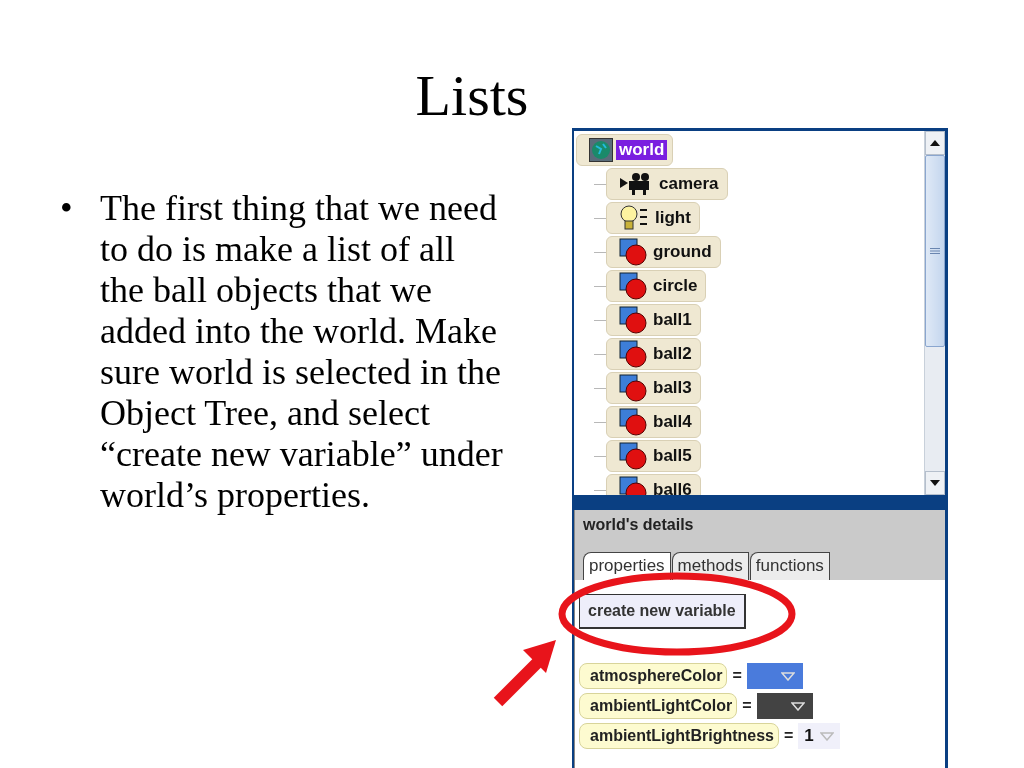 This screenshot has height=768, width=1024. Describe the element at coordinates (935, 483) in the screenshot. I see `scroll-down-icon` at that location.